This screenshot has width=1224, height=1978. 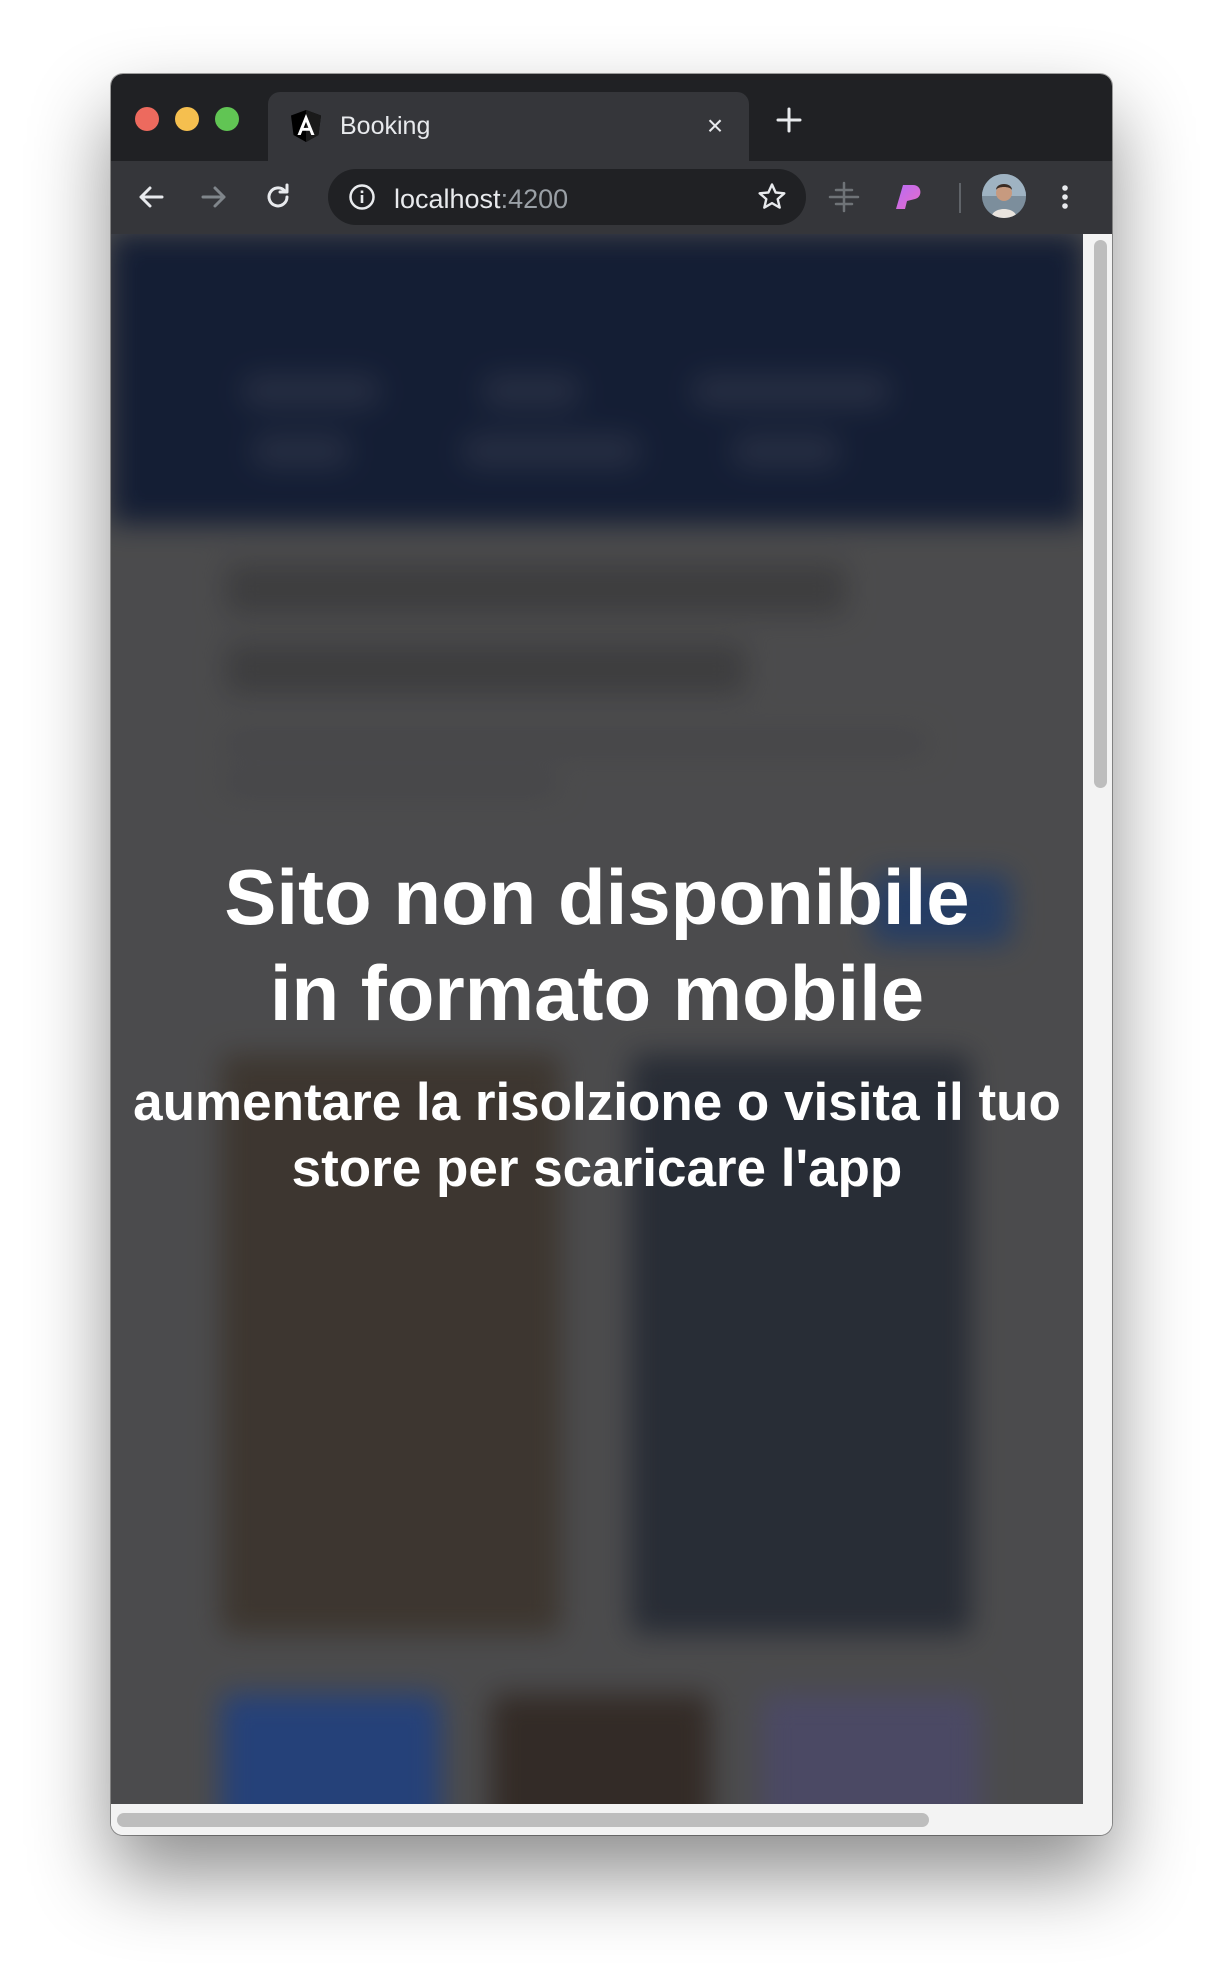 I want to click on url-text: localhost:4200, so click(x=481, y=199).